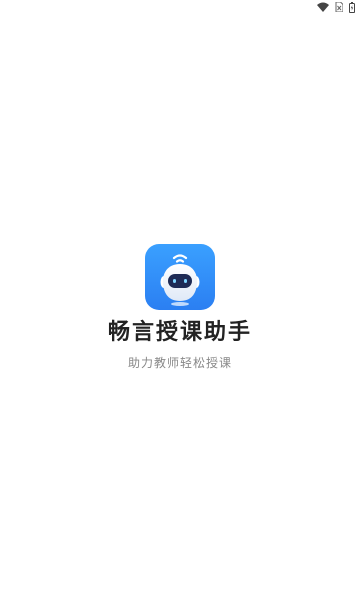 The image size is (360, 600). Describe the element at coordinates (180, 7) in the screenshot. I see `status-bar` at that location.